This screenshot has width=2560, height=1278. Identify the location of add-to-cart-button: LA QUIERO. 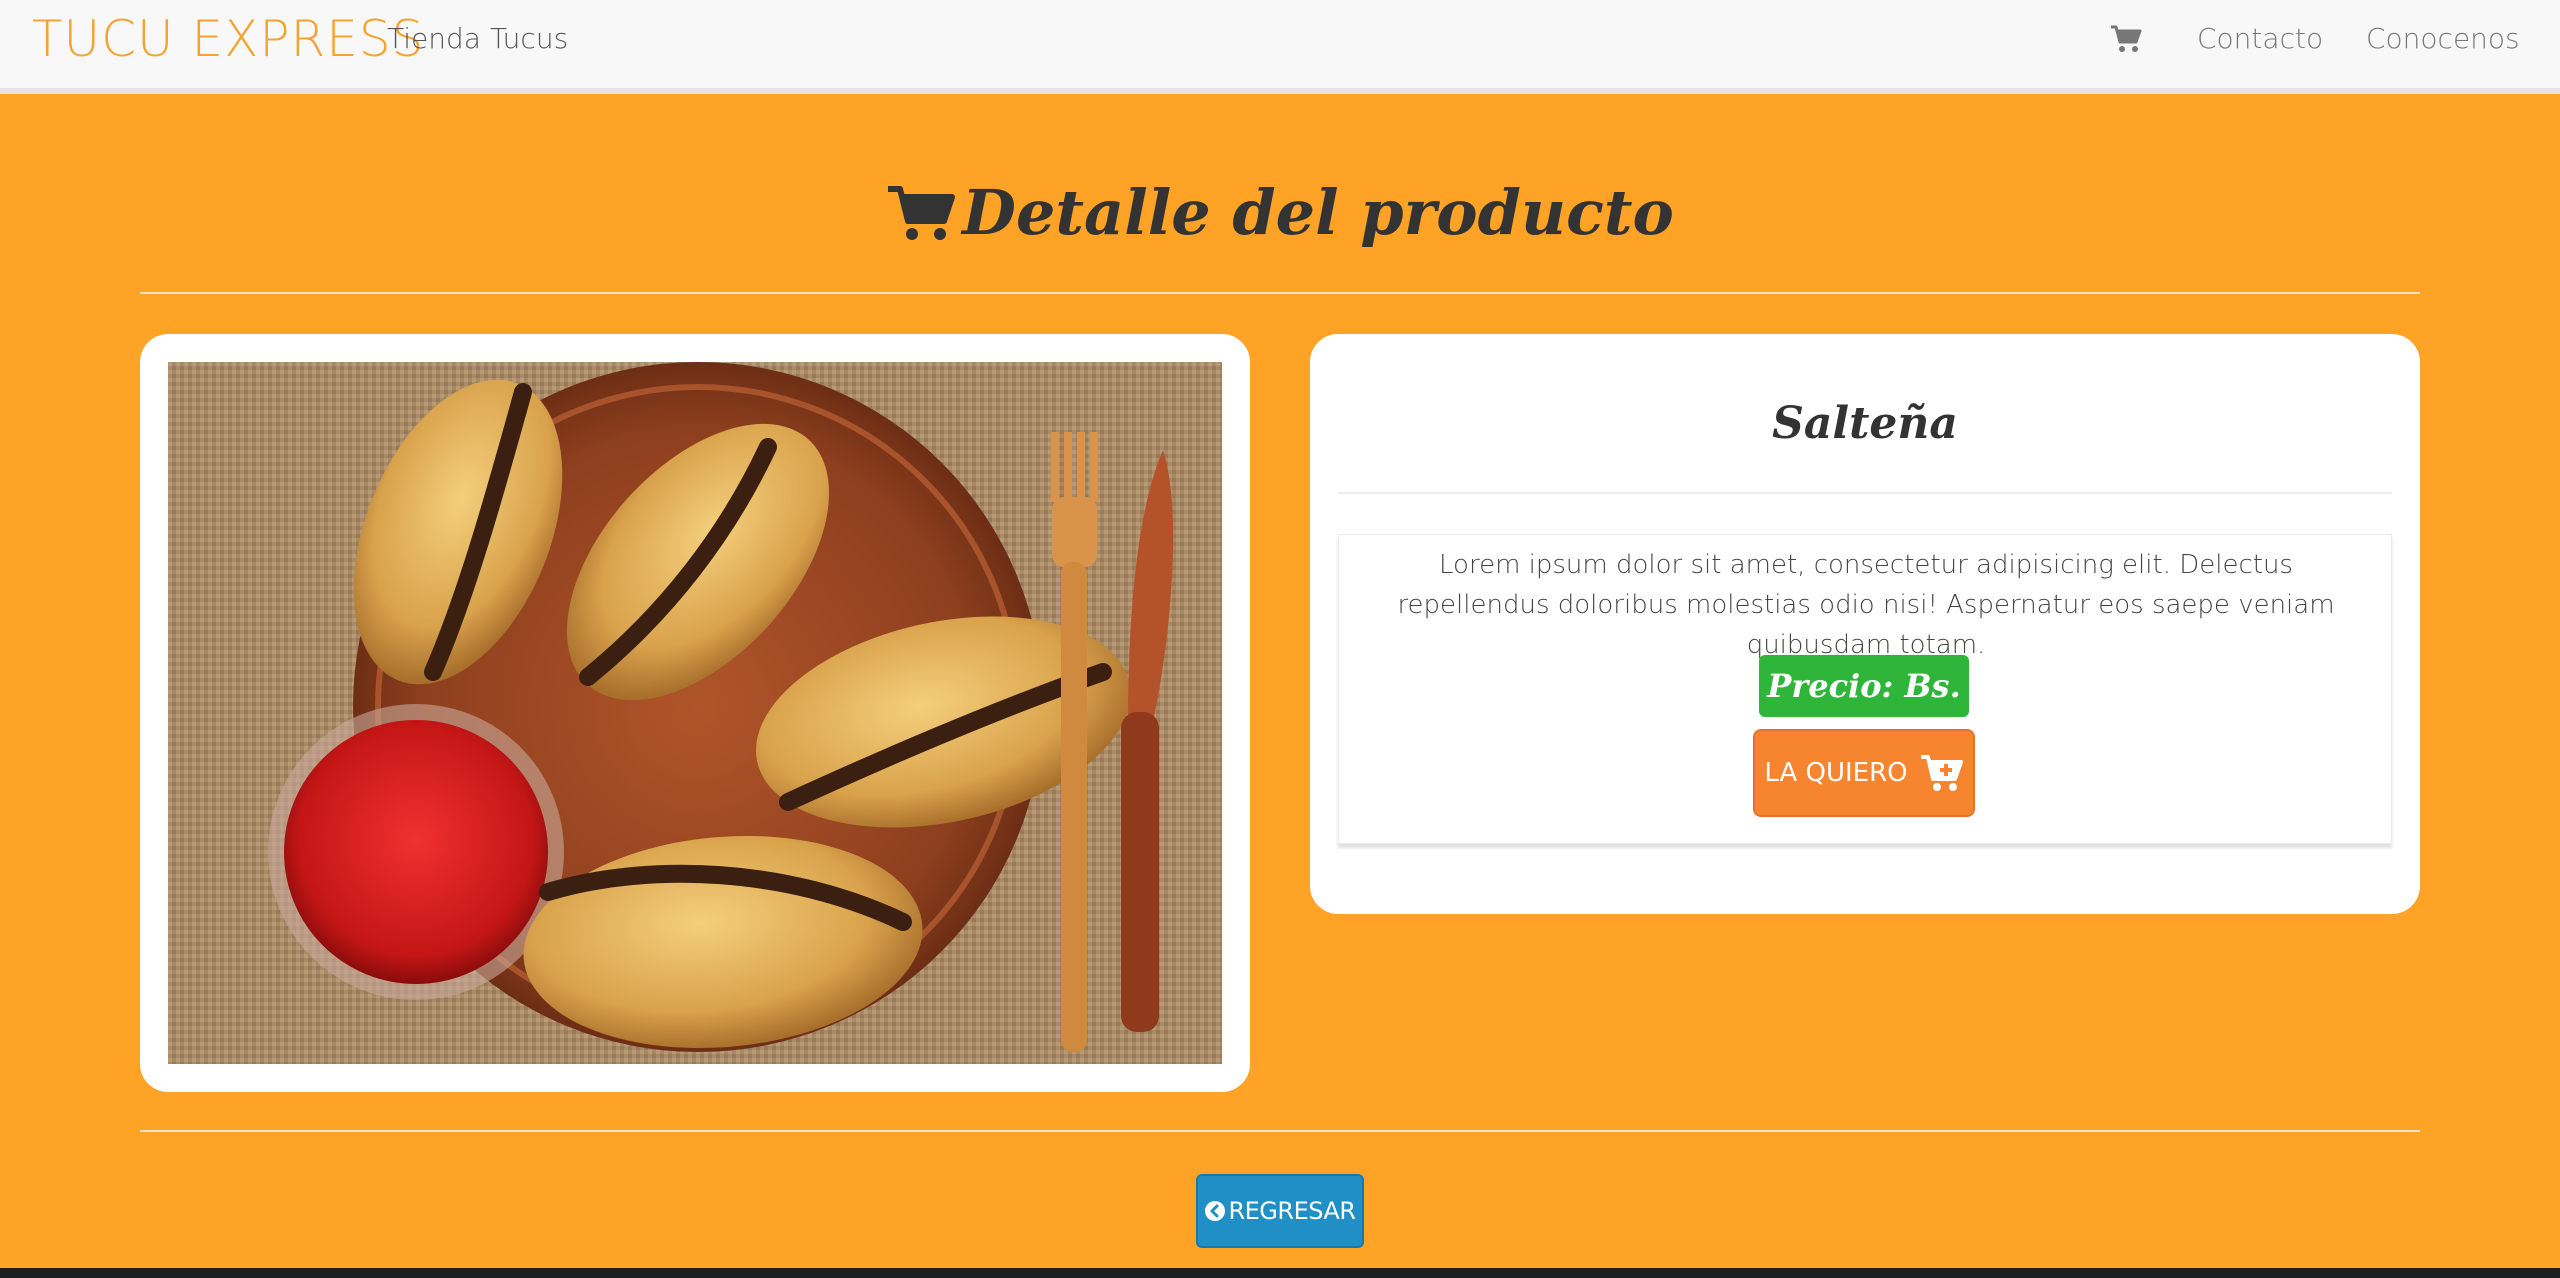
(1864, 773).